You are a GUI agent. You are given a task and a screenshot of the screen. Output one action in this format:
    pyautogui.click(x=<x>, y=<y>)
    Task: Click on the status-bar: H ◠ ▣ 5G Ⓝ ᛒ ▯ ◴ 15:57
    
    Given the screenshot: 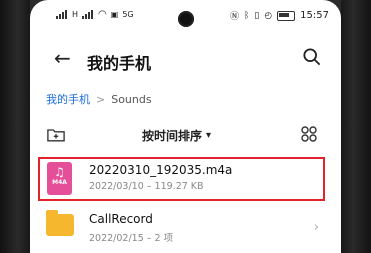 What is the action you would take?
    pyautogui.click(x=185, y=15)
    